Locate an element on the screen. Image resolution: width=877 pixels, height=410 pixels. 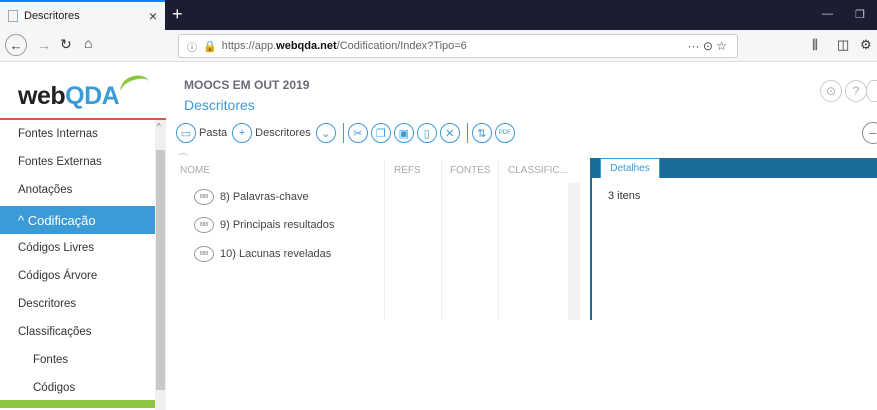
page-favicon-icon is located at coordinates (13, 16).